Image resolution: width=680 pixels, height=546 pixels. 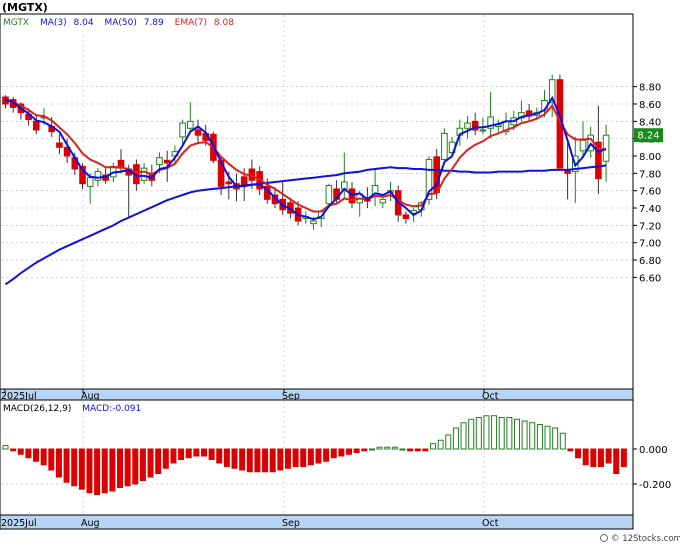 What do you see at coordinates (650, 192) in the screenshot?
I see `price-y-tick-label: 7.60` at bounding box center [650, 192].